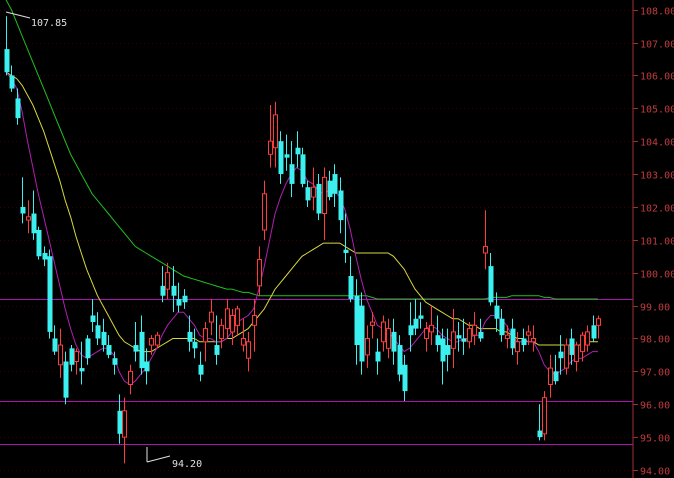 This screenshot has width=674, height=478. I want to click on high-price-label: 107.85, so click(49, 23).